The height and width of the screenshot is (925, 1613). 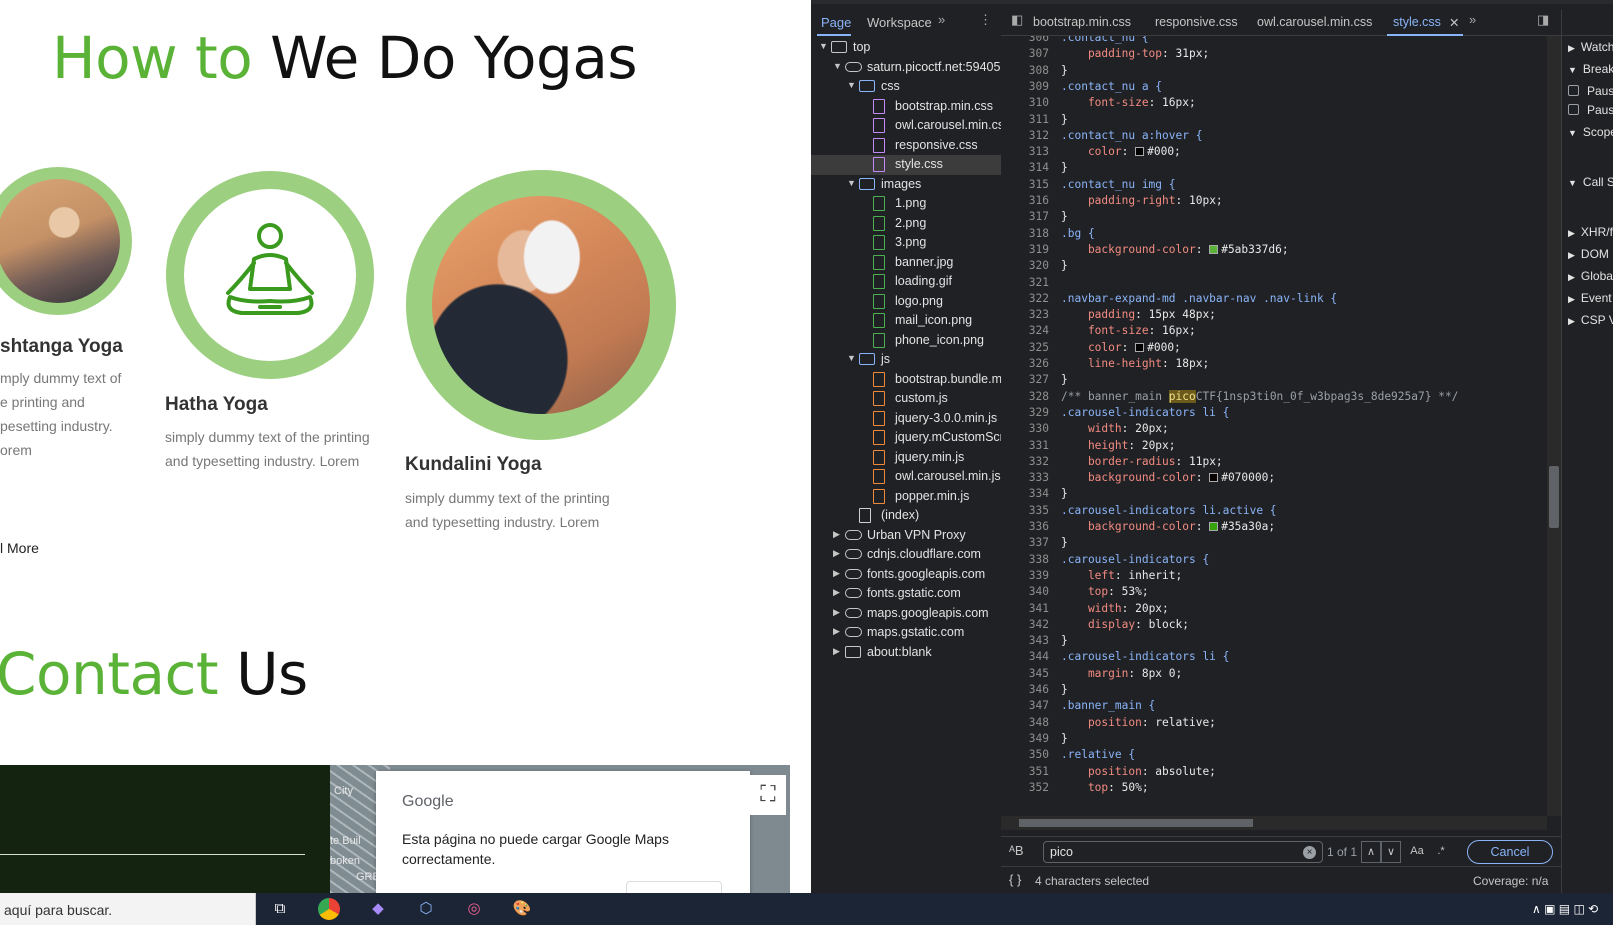 I want to click on line-number: 312, so click(x=1025, y=135).